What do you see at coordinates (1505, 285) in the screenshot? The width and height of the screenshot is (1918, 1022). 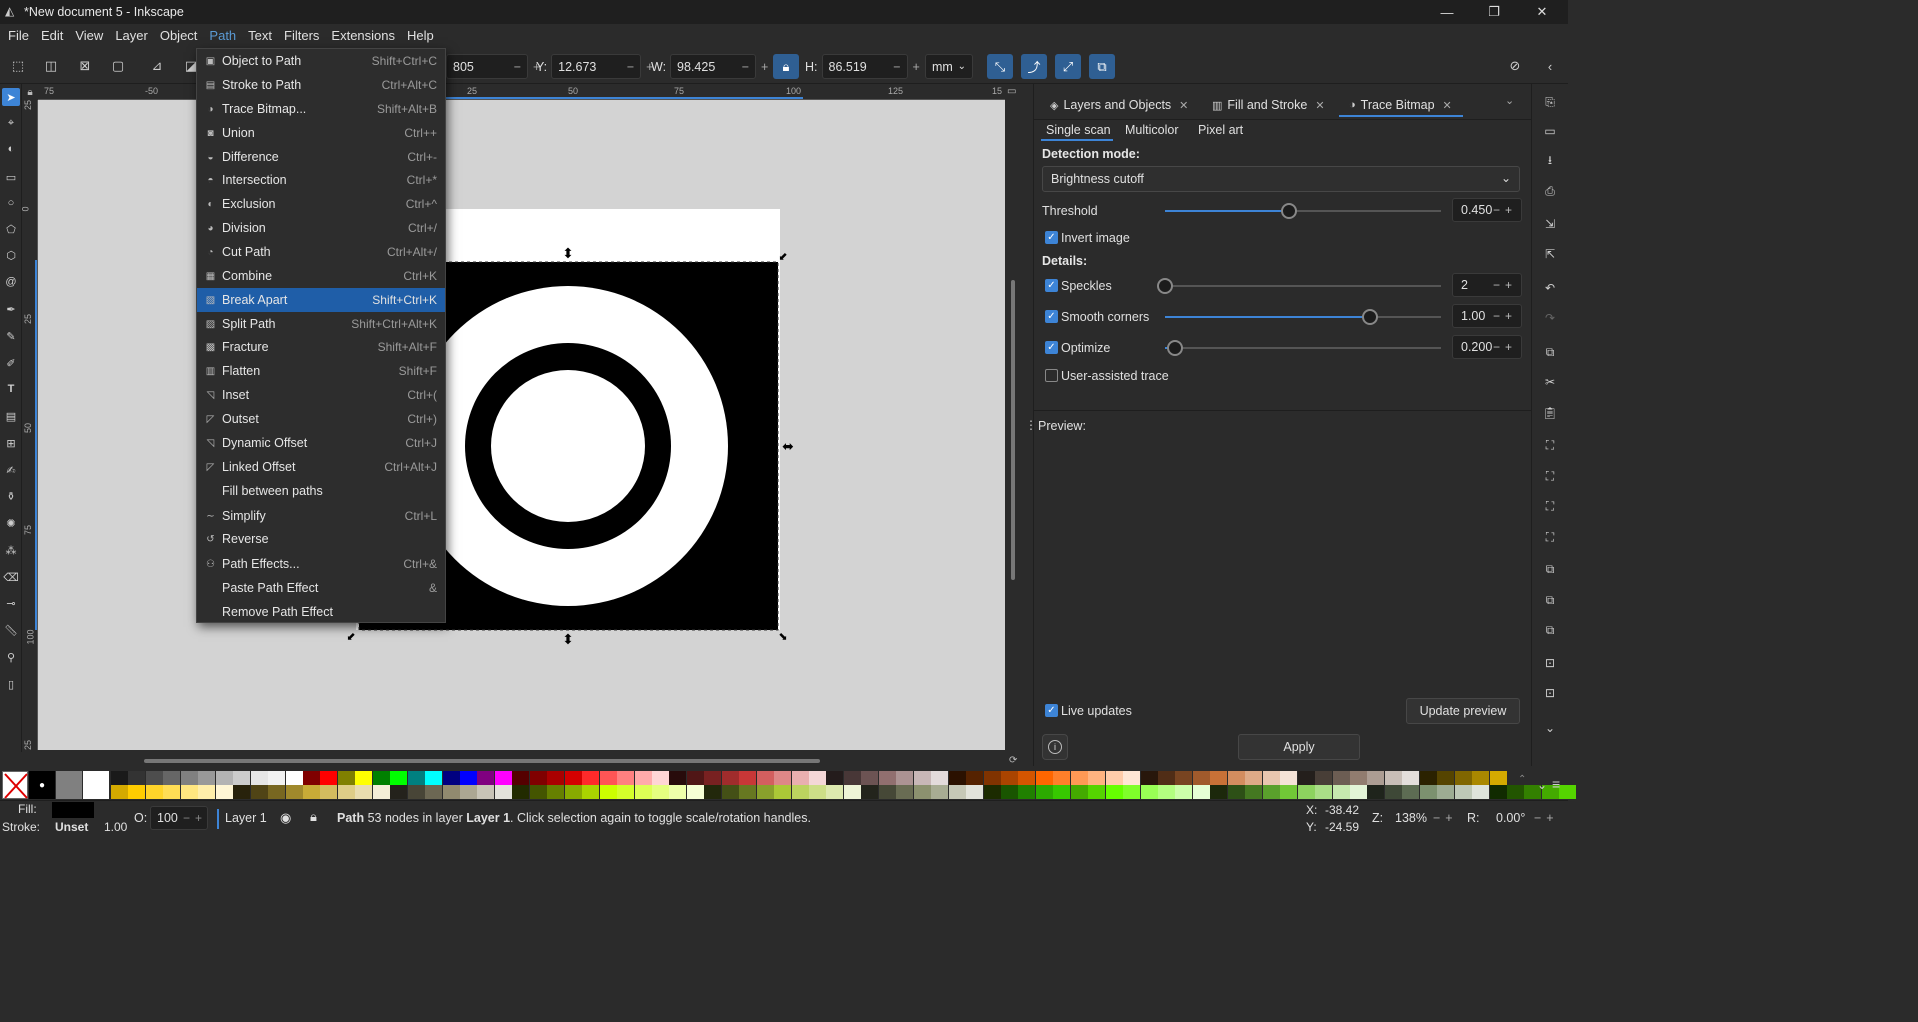 I see `spin-buttons: −+` at bounding box center [1505, 285].